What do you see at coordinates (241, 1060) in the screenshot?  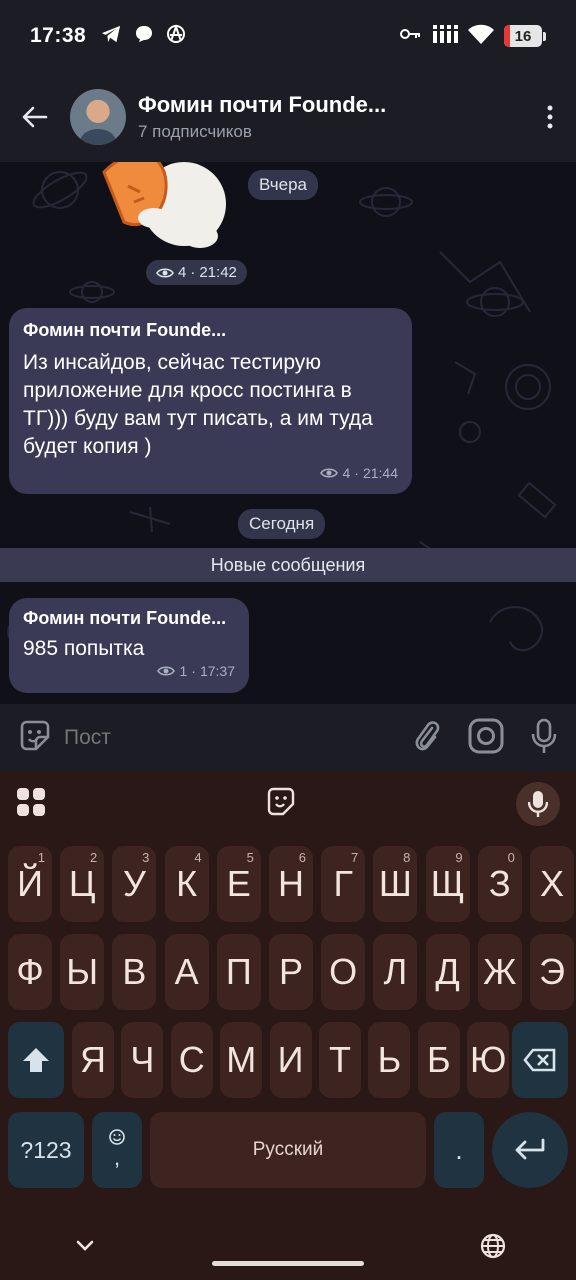 I see `key-letter: М` at bounding box center [241, 1060].